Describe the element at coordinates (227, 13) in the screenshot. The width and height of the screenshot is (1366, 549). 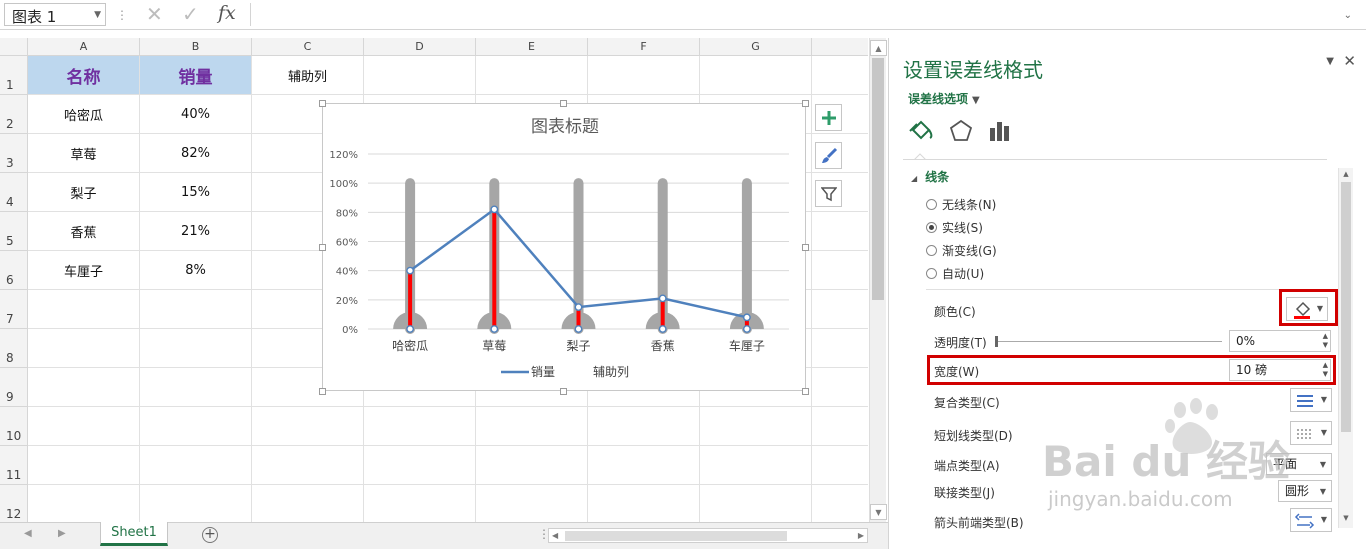
I see `insert-function-icon: fx` at that location.